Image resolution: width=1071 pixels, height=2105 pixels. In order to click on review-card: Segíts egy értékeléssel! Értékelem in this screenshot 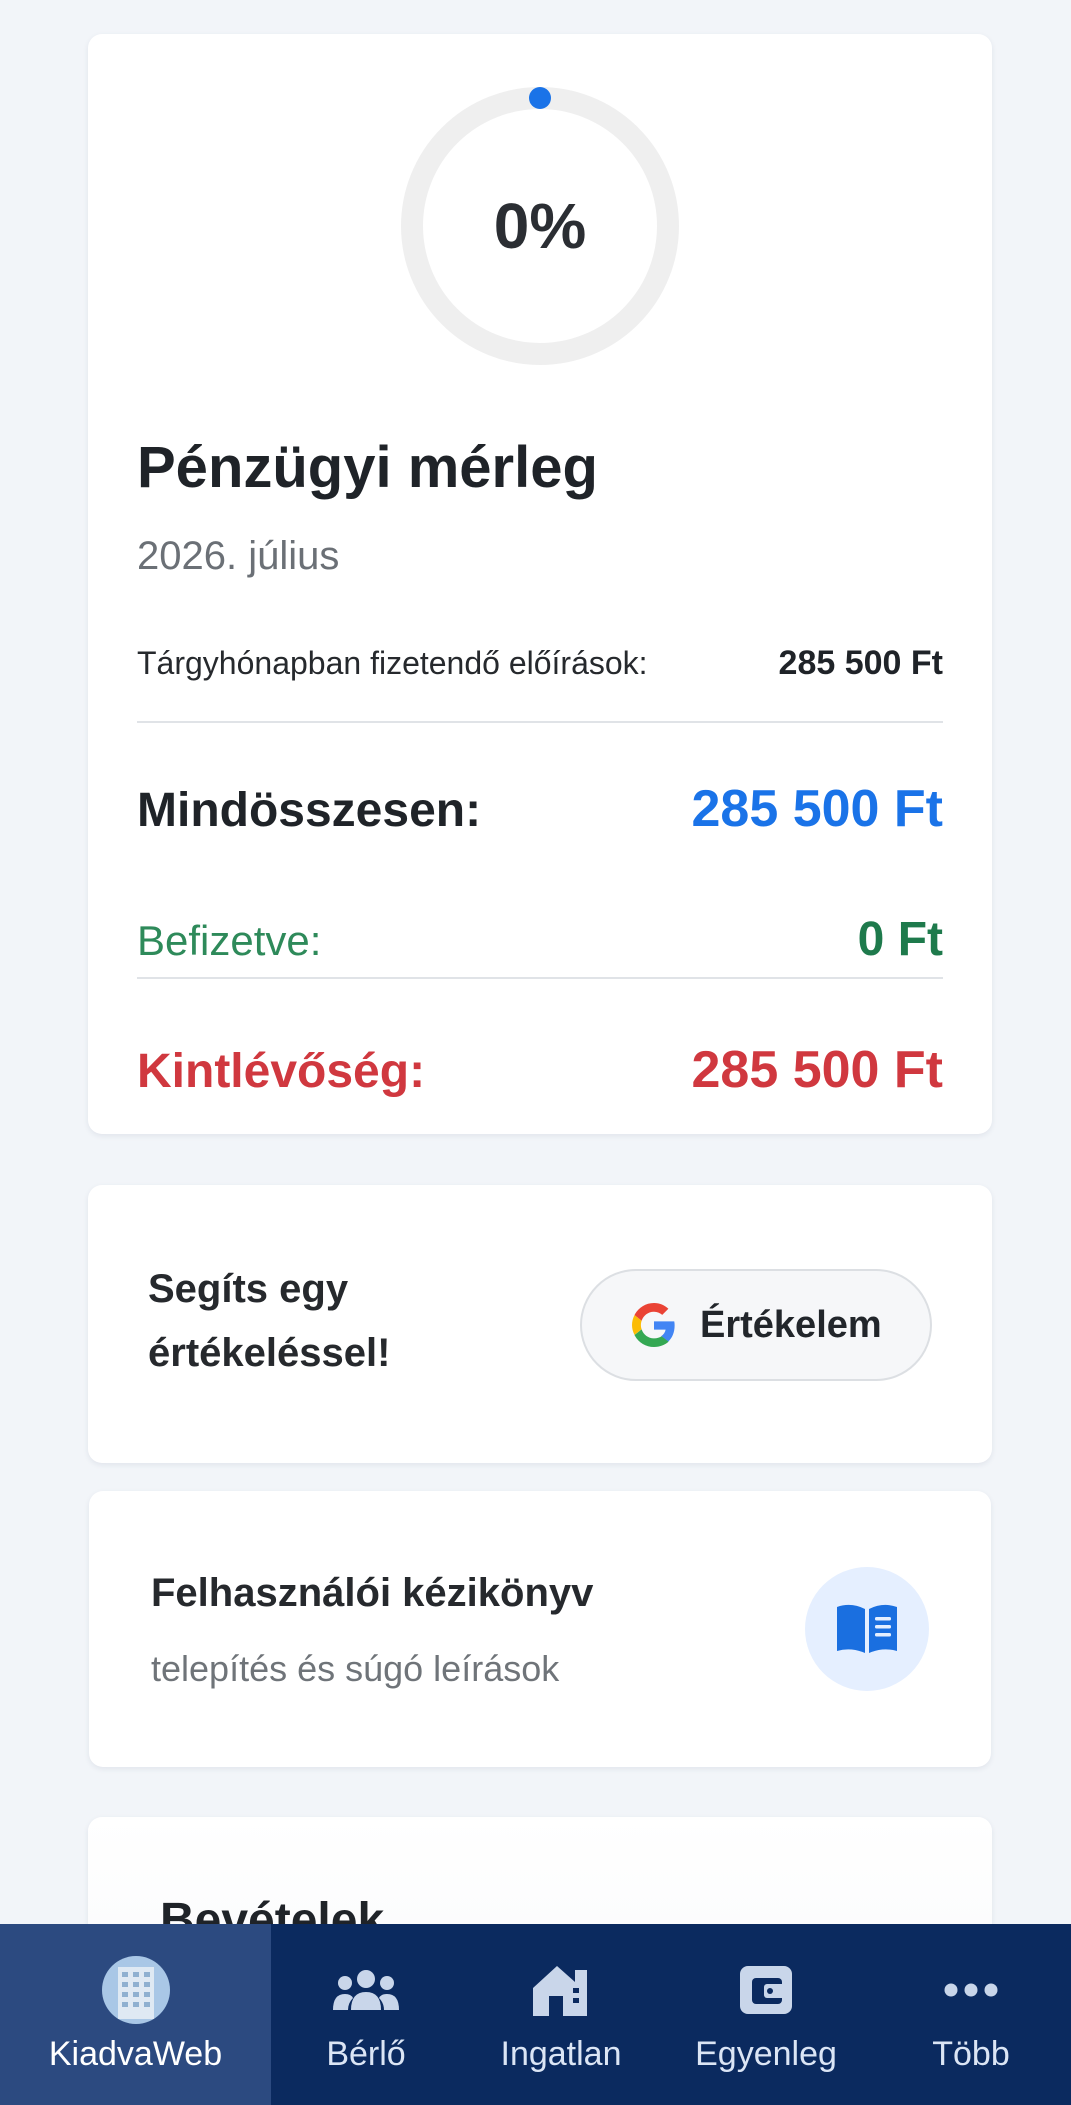, I will do `click(540, 1324)`.